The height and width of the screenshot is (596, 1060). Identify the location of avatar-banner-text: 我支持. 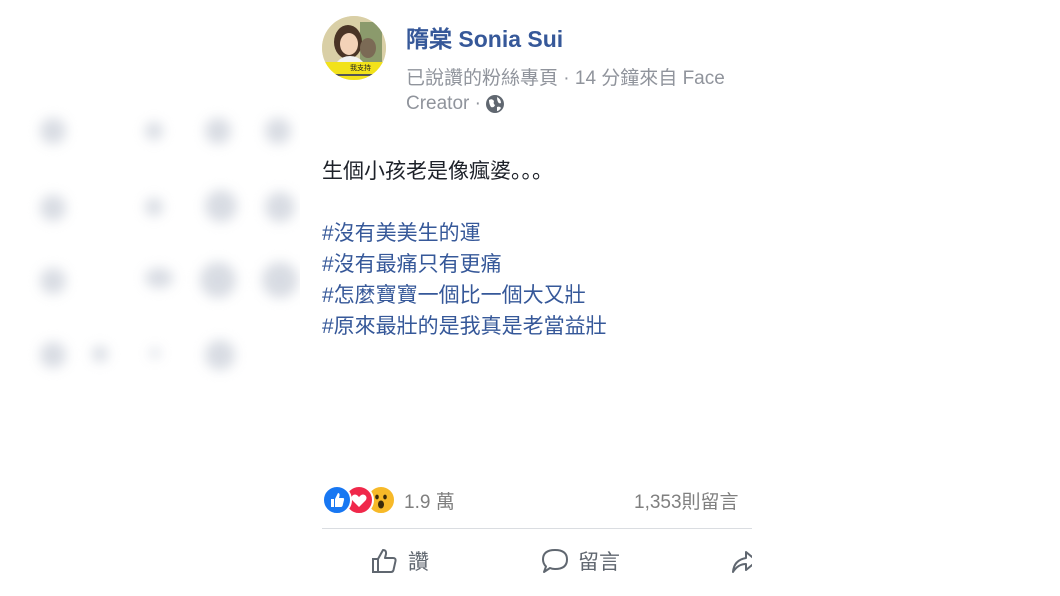
(360, 67).